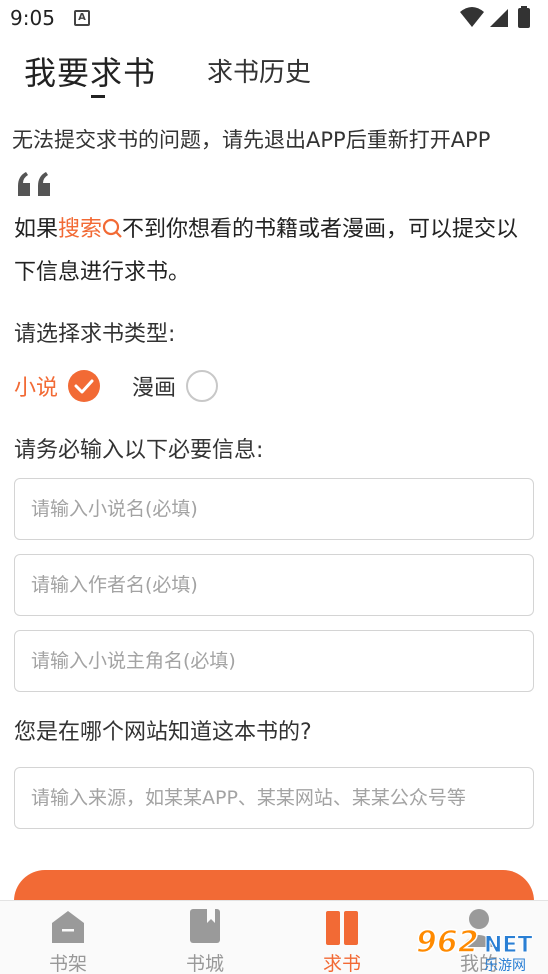  I want to click on nav-item-bookstore: 书城, so click(205, 940).